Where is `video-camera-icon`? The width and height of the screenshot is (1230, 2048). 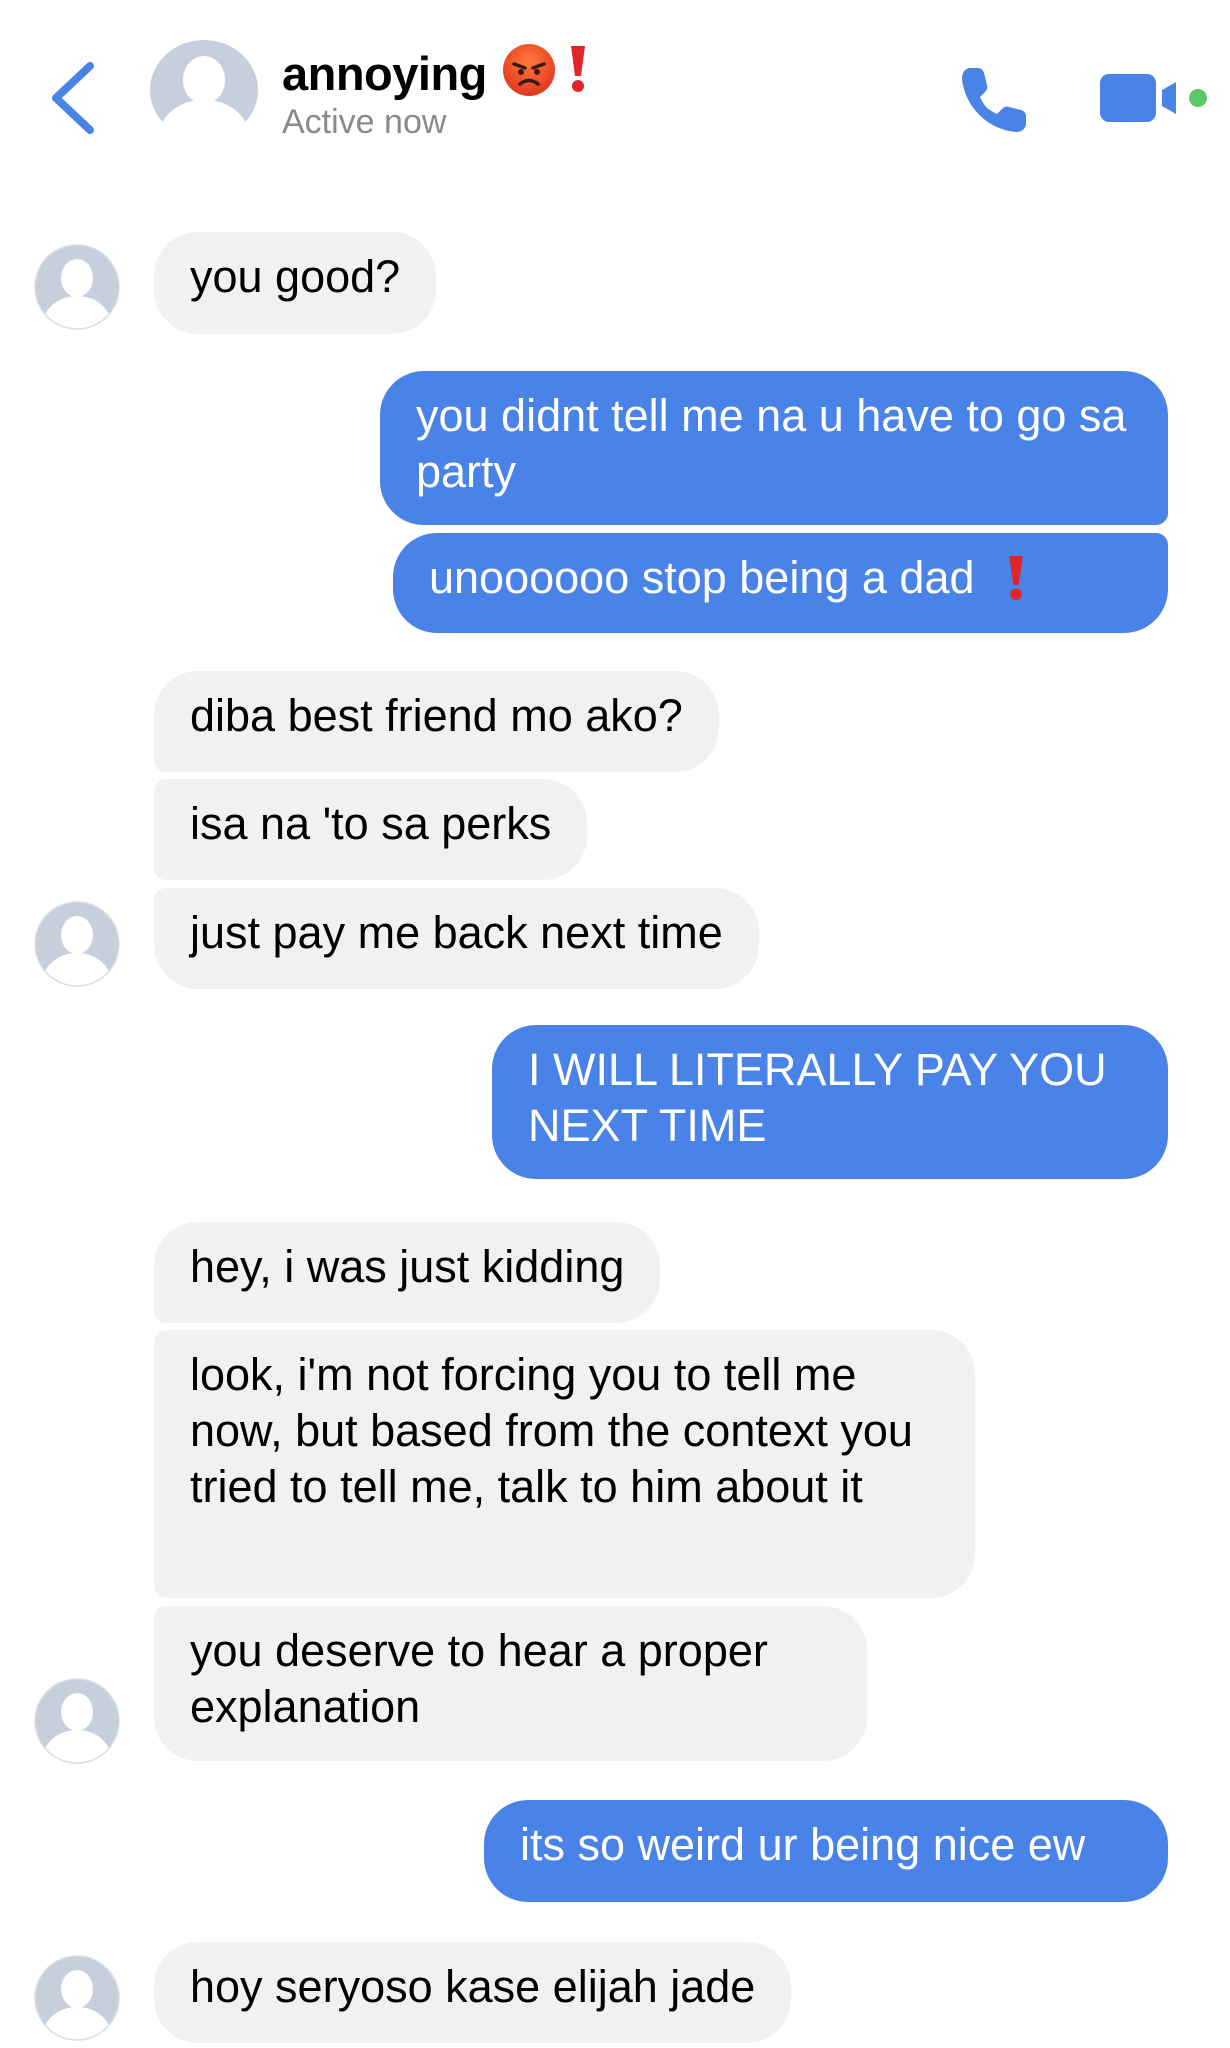 video-camera-icon is located at coordinates (1152, 98).